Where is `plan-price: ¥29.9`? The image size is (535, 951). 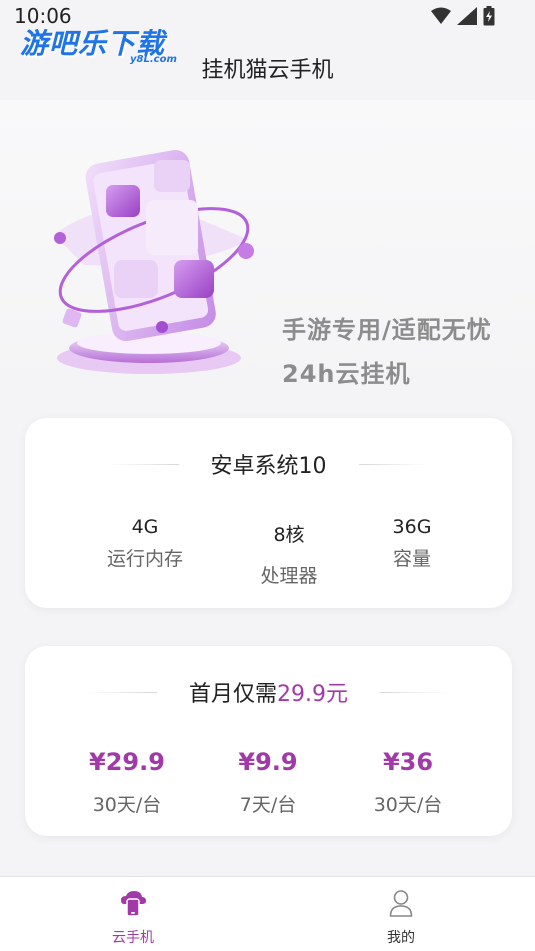 plan-price: ¥29.9 is located at coordinates (127, 762).